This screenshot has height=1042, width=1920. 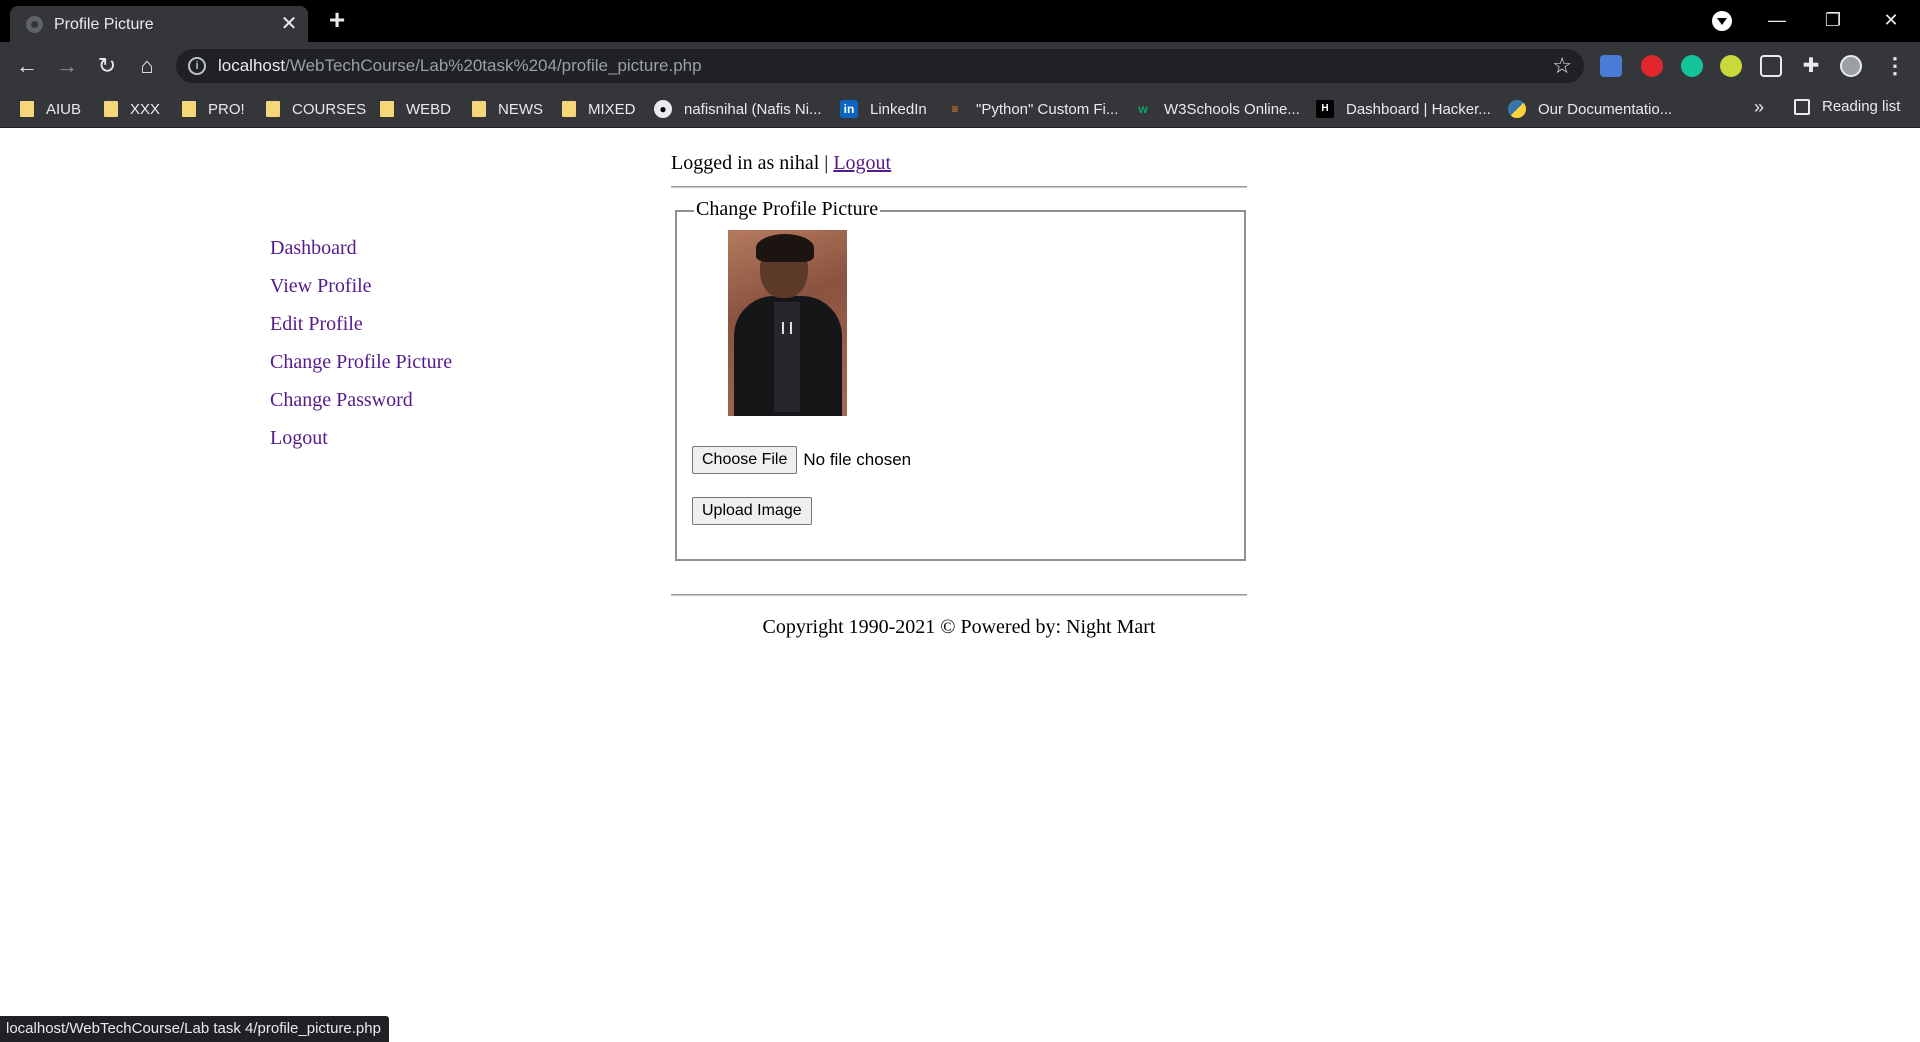 What do you see at coordinates (1777, 20) in the screenshot?
I see `minimize-button: —` at bounding box center [1777, 20].